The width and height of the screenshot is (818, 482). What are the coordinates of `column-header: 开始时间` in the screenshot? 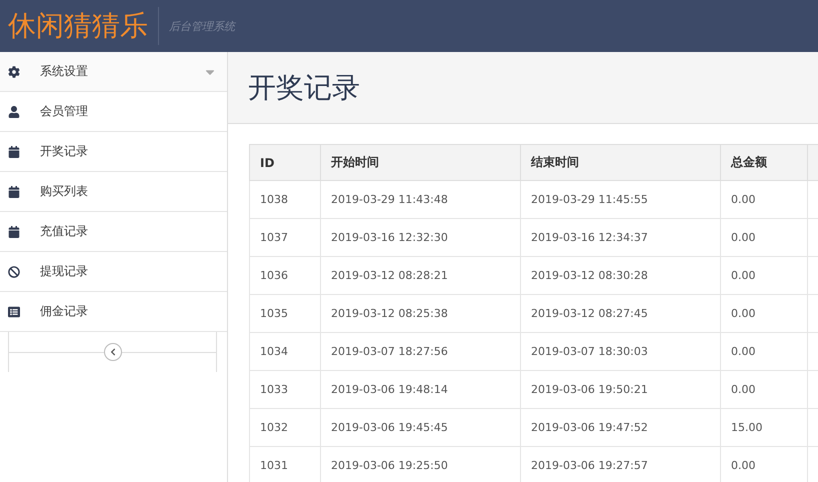 It's located at (420, 162).